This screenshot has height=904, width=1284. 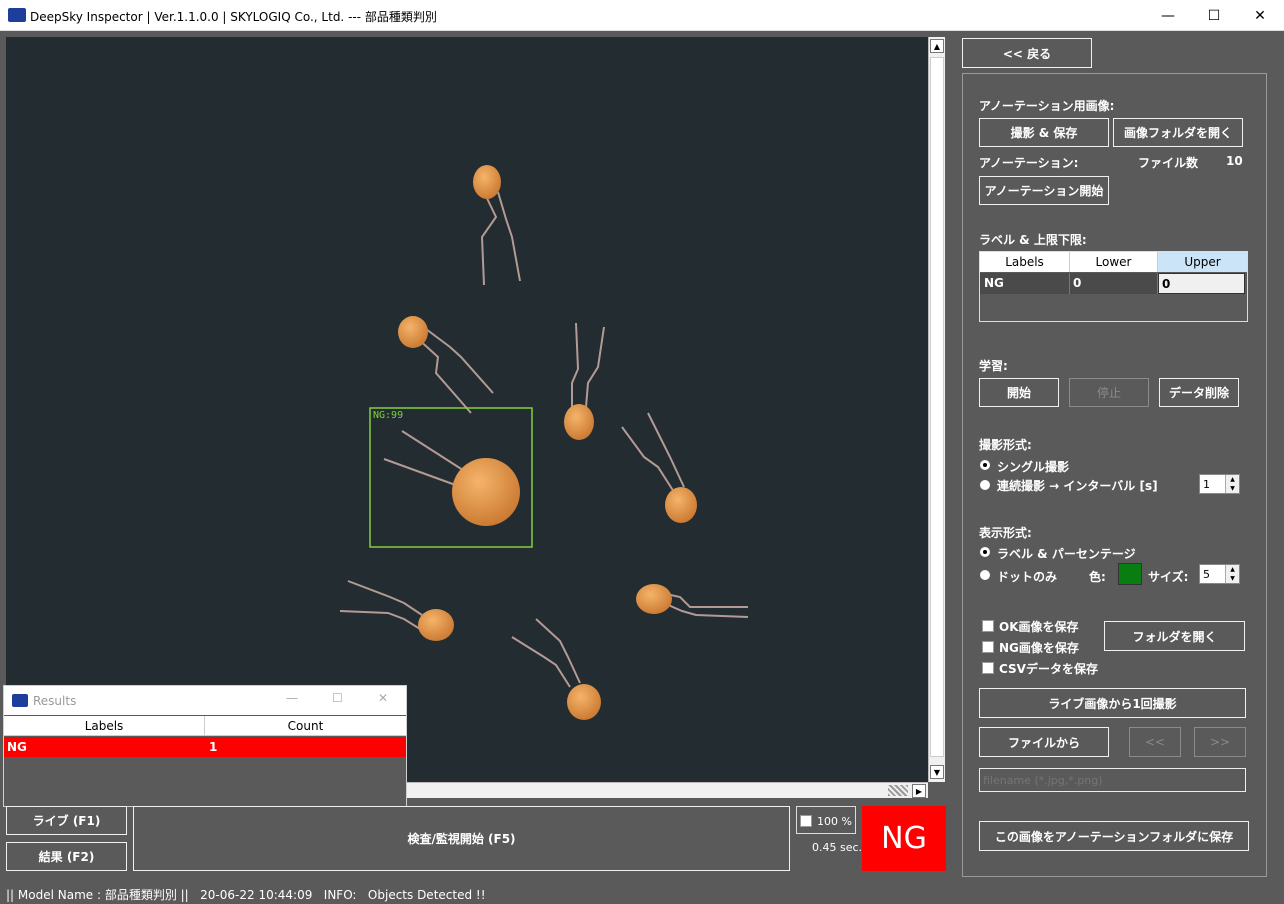 I want to click on maximize-button: ☐, so click(x=1214, y=15).